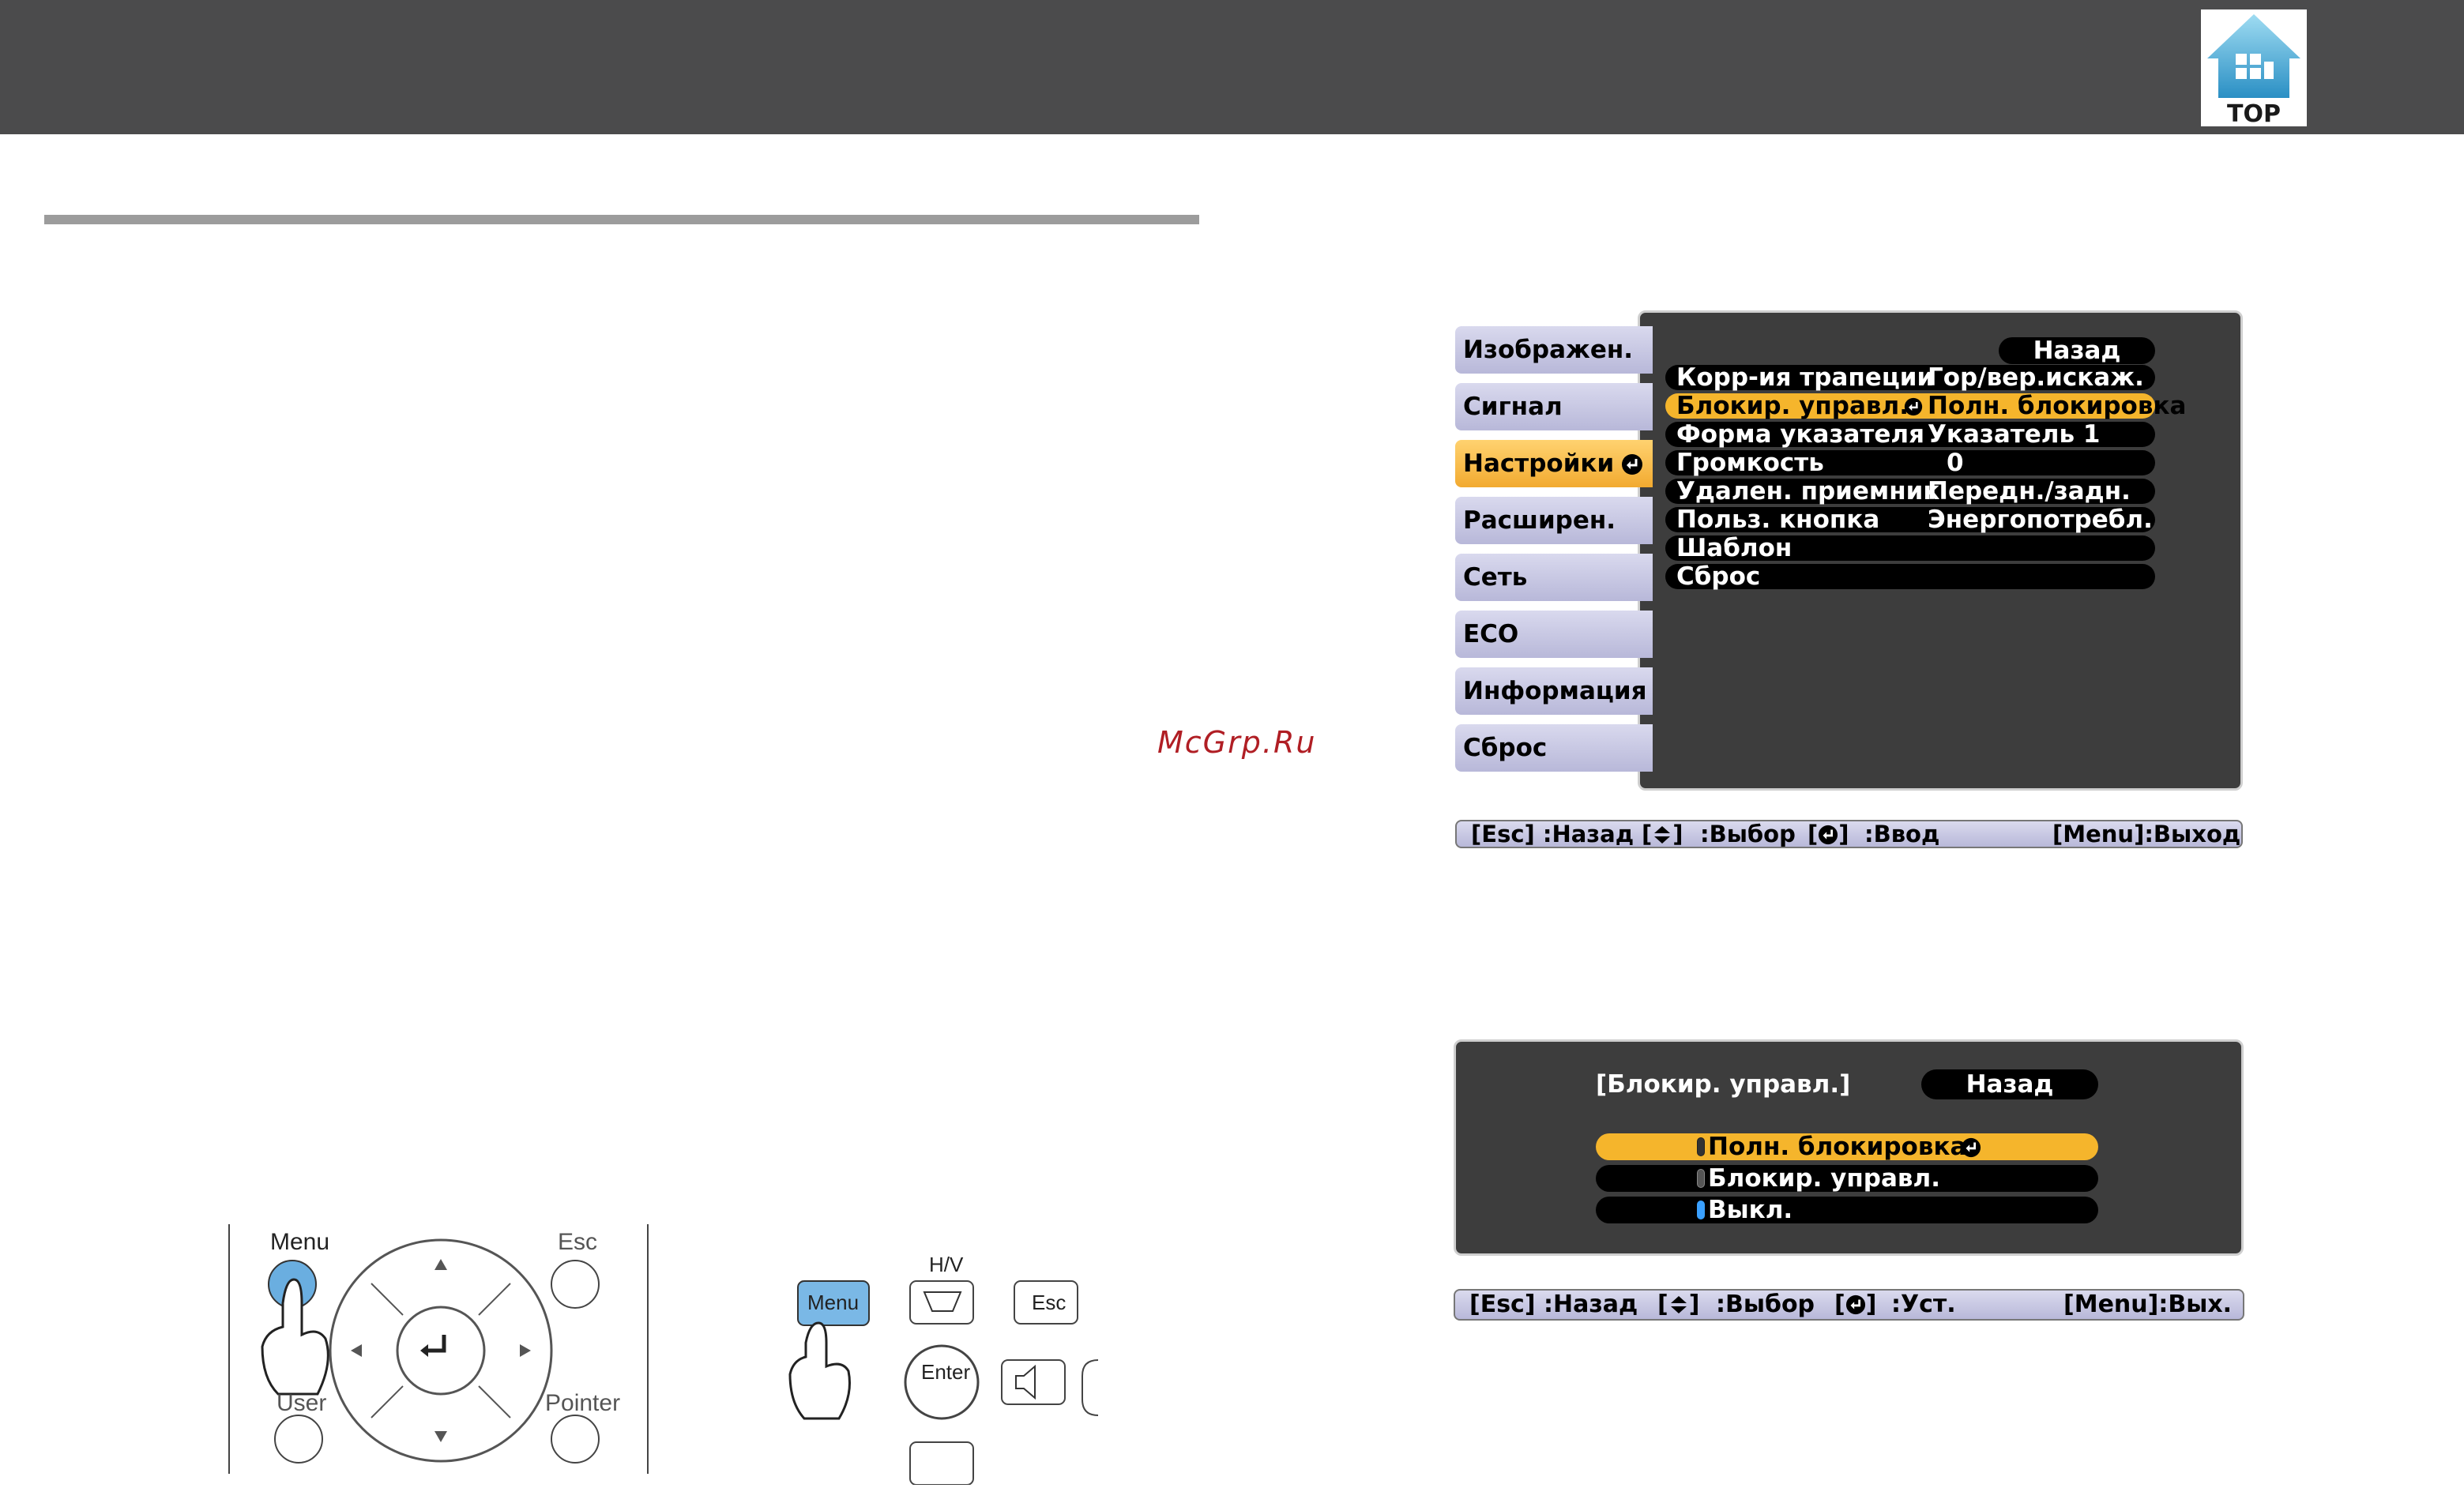 This screenshot has width=2464, height=1488. Describe the element at coordinates (1513, 407) in the screenshot. I see `tab-label: Сигнал` at that location.